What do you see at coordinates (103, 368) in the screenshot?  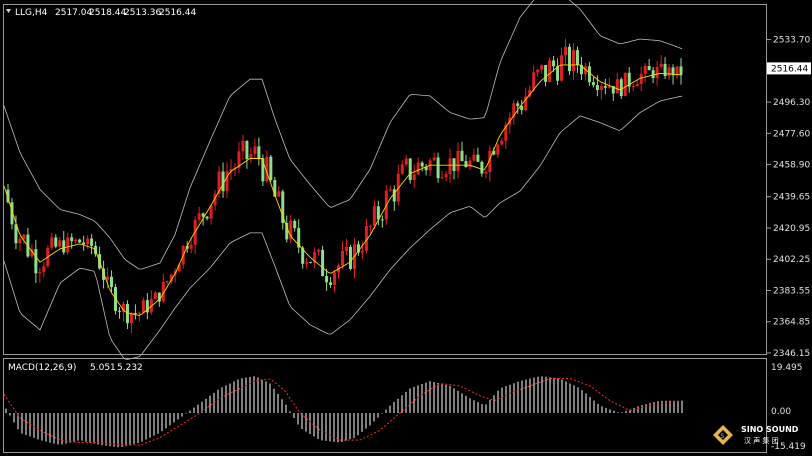 I see `macd-main-value: 5.051` at bounding box center [103, 368].